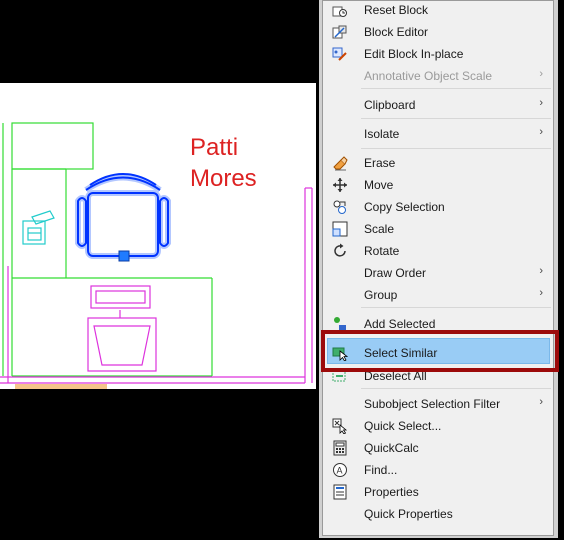 This screenshot has height=540, width=564. What do you see at coordinates (438, 105) in the screenshot?
I see `menu-item-clipboard: Clipboard ›` at bounding box center [438, 105].